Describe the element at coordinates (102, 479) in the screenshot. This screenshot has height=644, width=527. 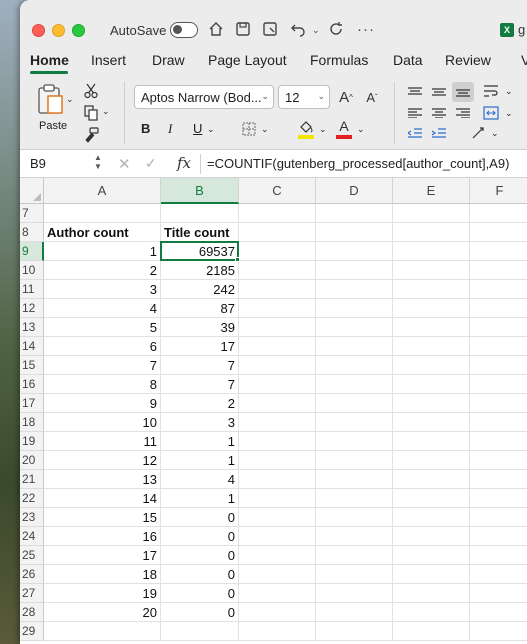
I see `cell-a: 13` at that location.